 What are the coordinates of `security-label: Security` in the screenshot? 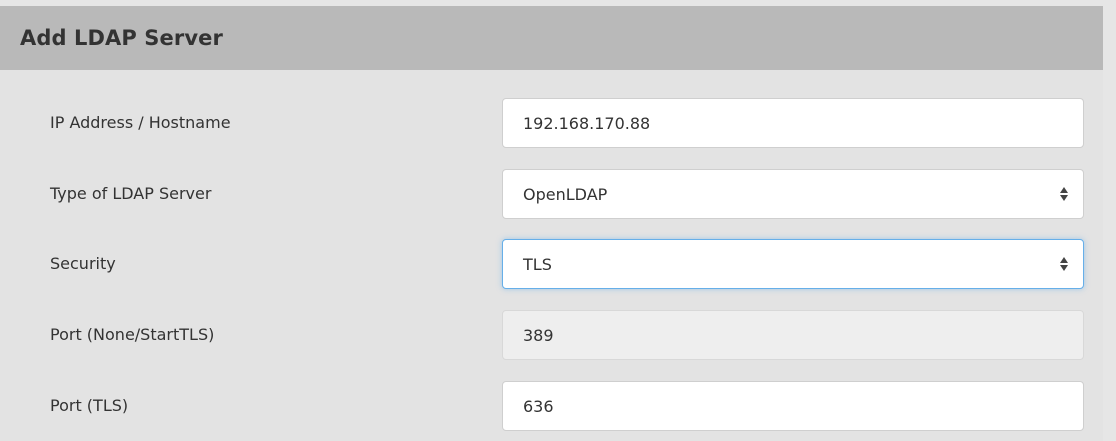 It's located at (83, 263).